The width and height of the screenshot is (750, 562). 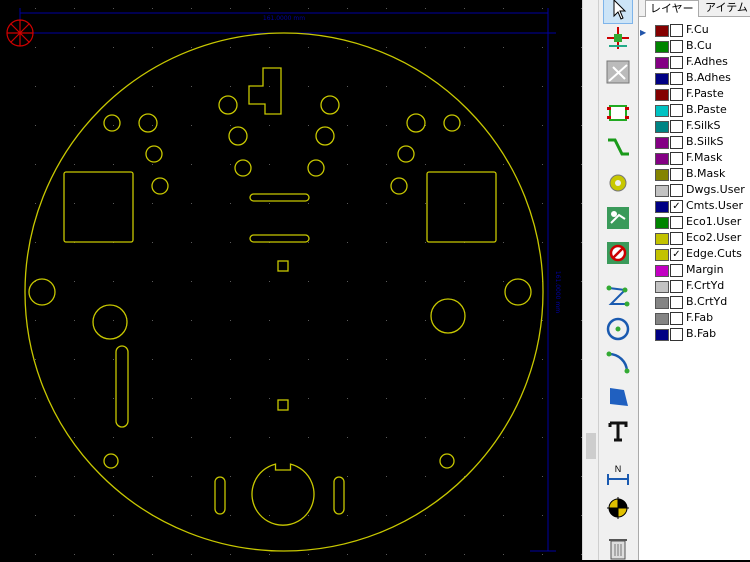 I want to click on layer-row: Eco1.User, so click(x=694, y=222).